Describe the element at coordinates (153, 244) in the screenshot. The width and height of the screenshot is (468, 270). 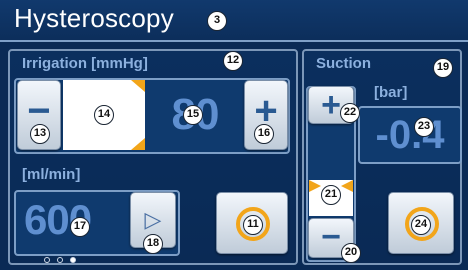
I see `callout-18: 18` at that location.